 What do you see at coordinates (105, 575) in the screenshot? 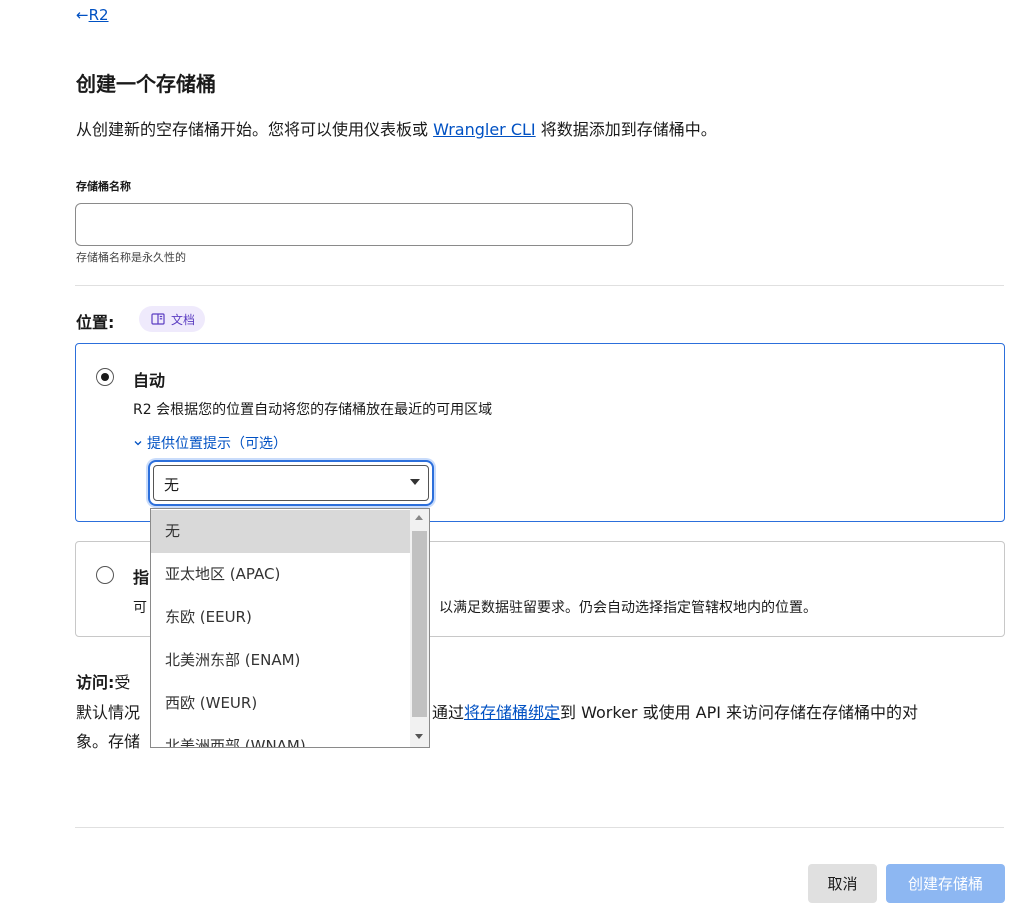
I see `radio-specific` at bounding box center [105, 575].